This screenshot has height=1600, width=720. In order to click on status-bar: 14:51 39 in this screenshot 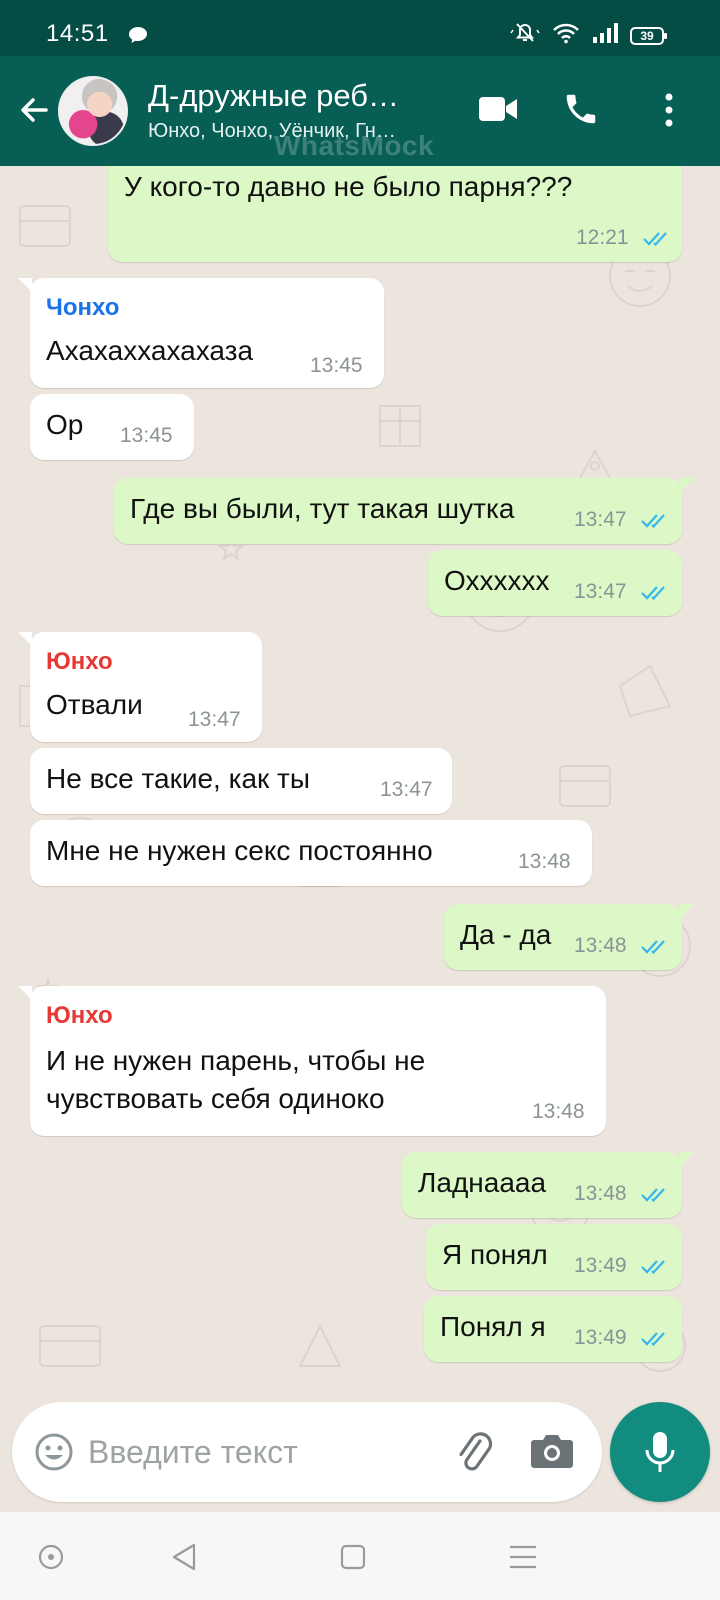, I will do `click(360, 28)`.